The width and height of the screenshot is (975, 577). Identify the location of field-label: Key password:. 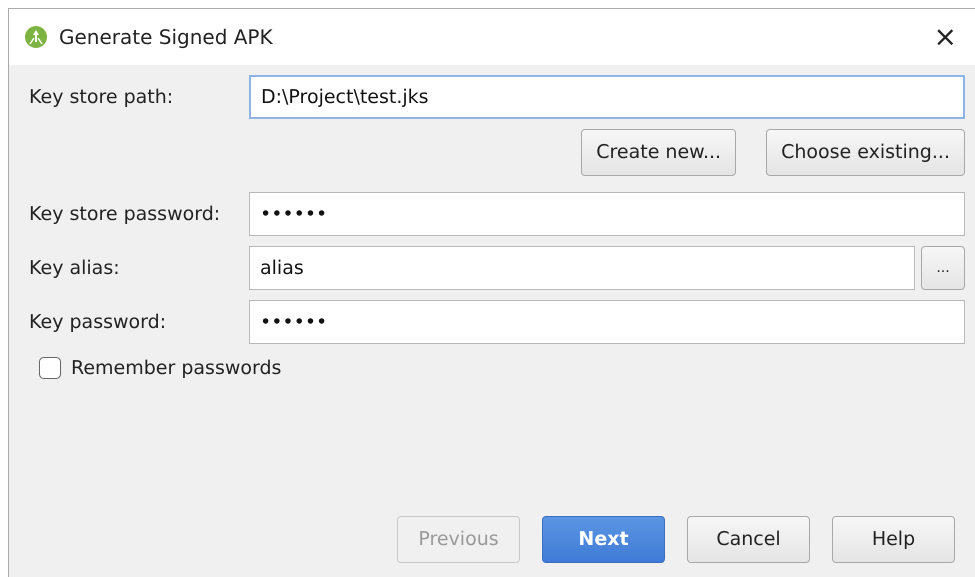
(98, 322).